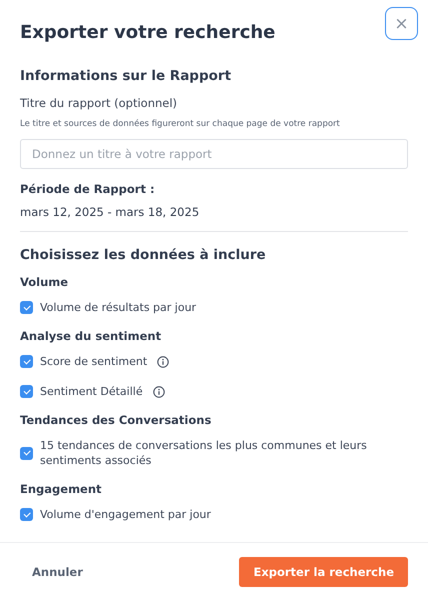 This screenshot has height=602, width=428. What do you see at coordinates (110, 212) in the screenshot?
I see `period-dates: mars 12, 2025 - mars 18, 2025` at bounding box center [110, 212].